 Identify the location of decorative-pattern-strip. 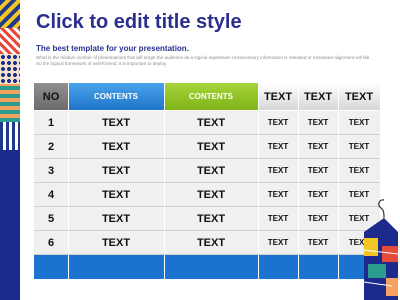
(10, 150).